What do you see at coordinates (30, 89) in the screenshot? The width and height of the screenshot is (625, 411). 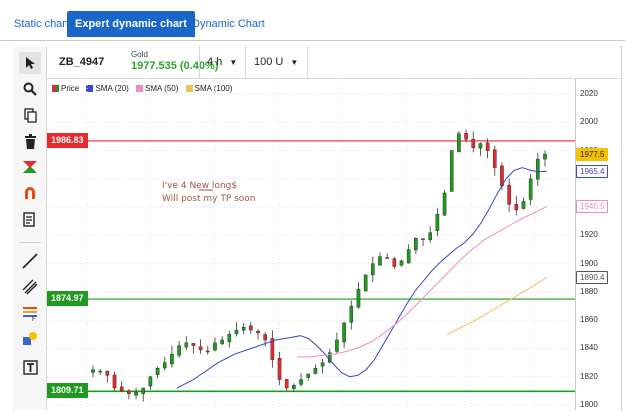 I see `zoom-tool-icon` at bounding box center [30, 89].